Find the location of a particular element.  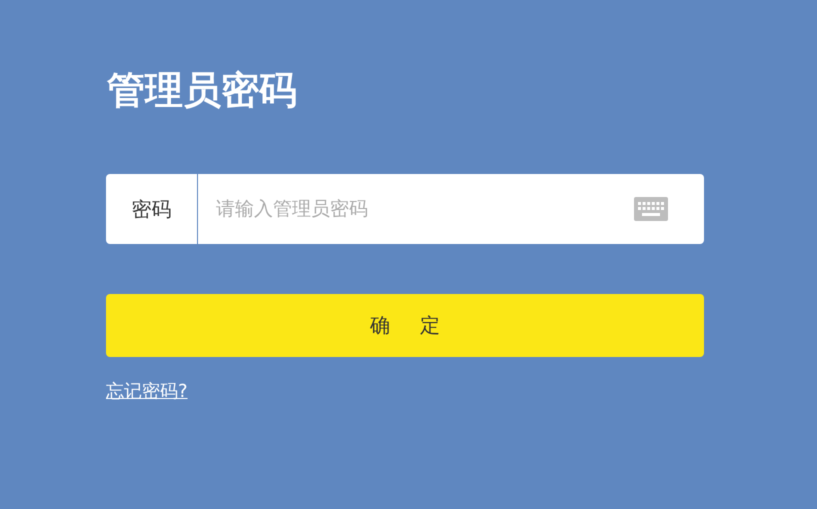

password-field: 请输入管理员密码 is located at coordinates (410, 209).